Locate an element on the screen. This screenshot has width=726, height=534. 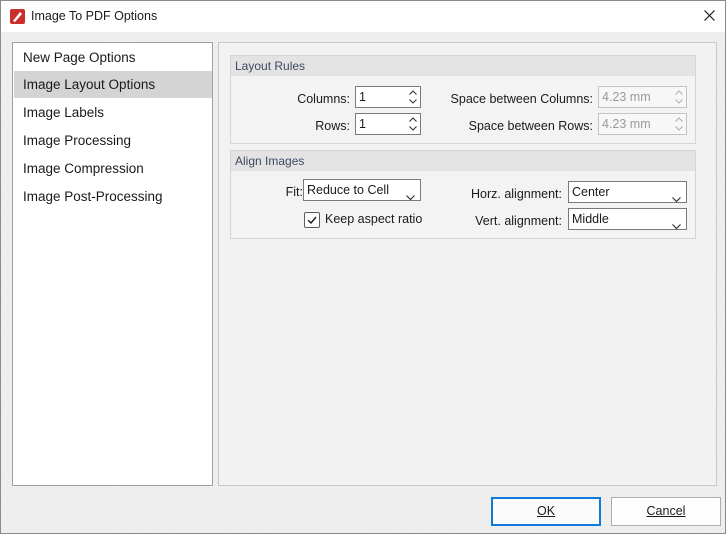
close-button is located at coordinates (709, 16).